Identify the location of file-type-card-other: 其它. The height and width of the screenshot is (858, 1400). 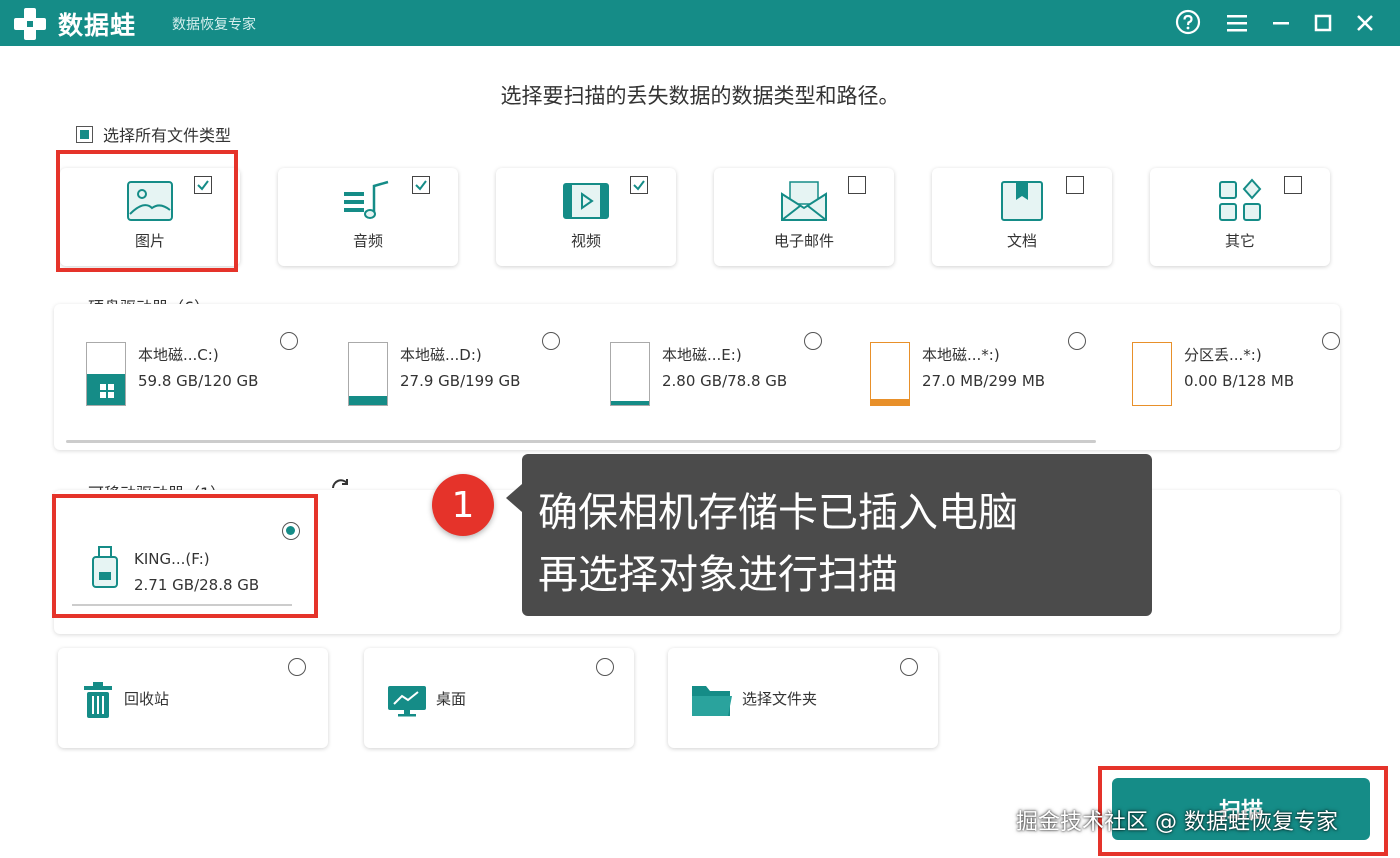
(1240, 217).